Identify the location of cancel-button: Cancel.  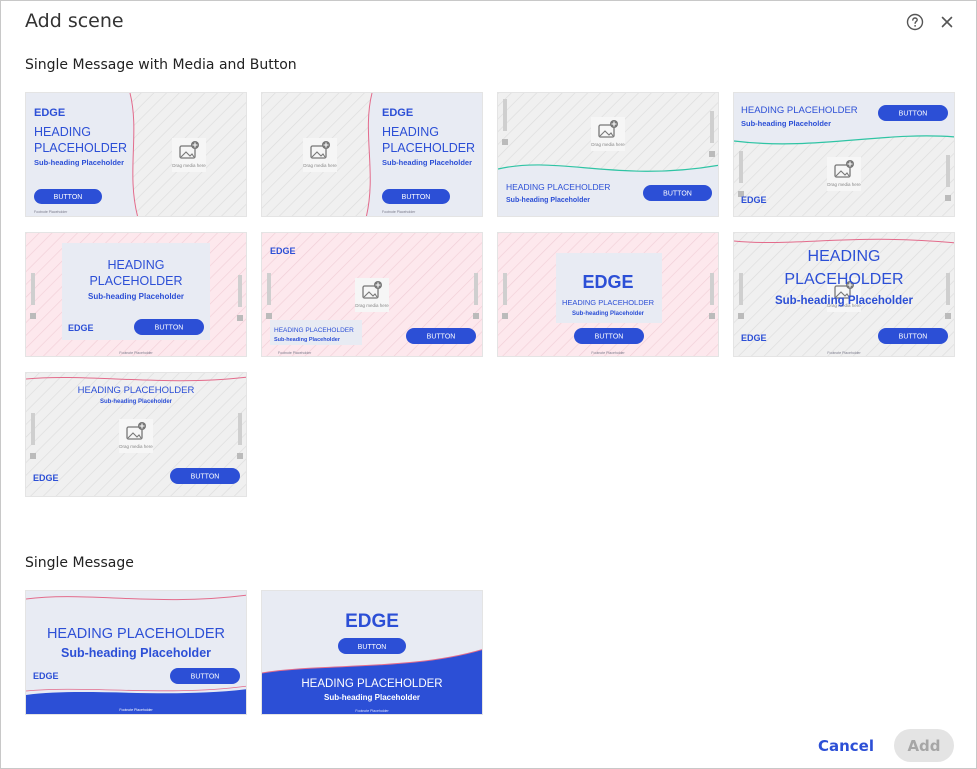
(846, 745).